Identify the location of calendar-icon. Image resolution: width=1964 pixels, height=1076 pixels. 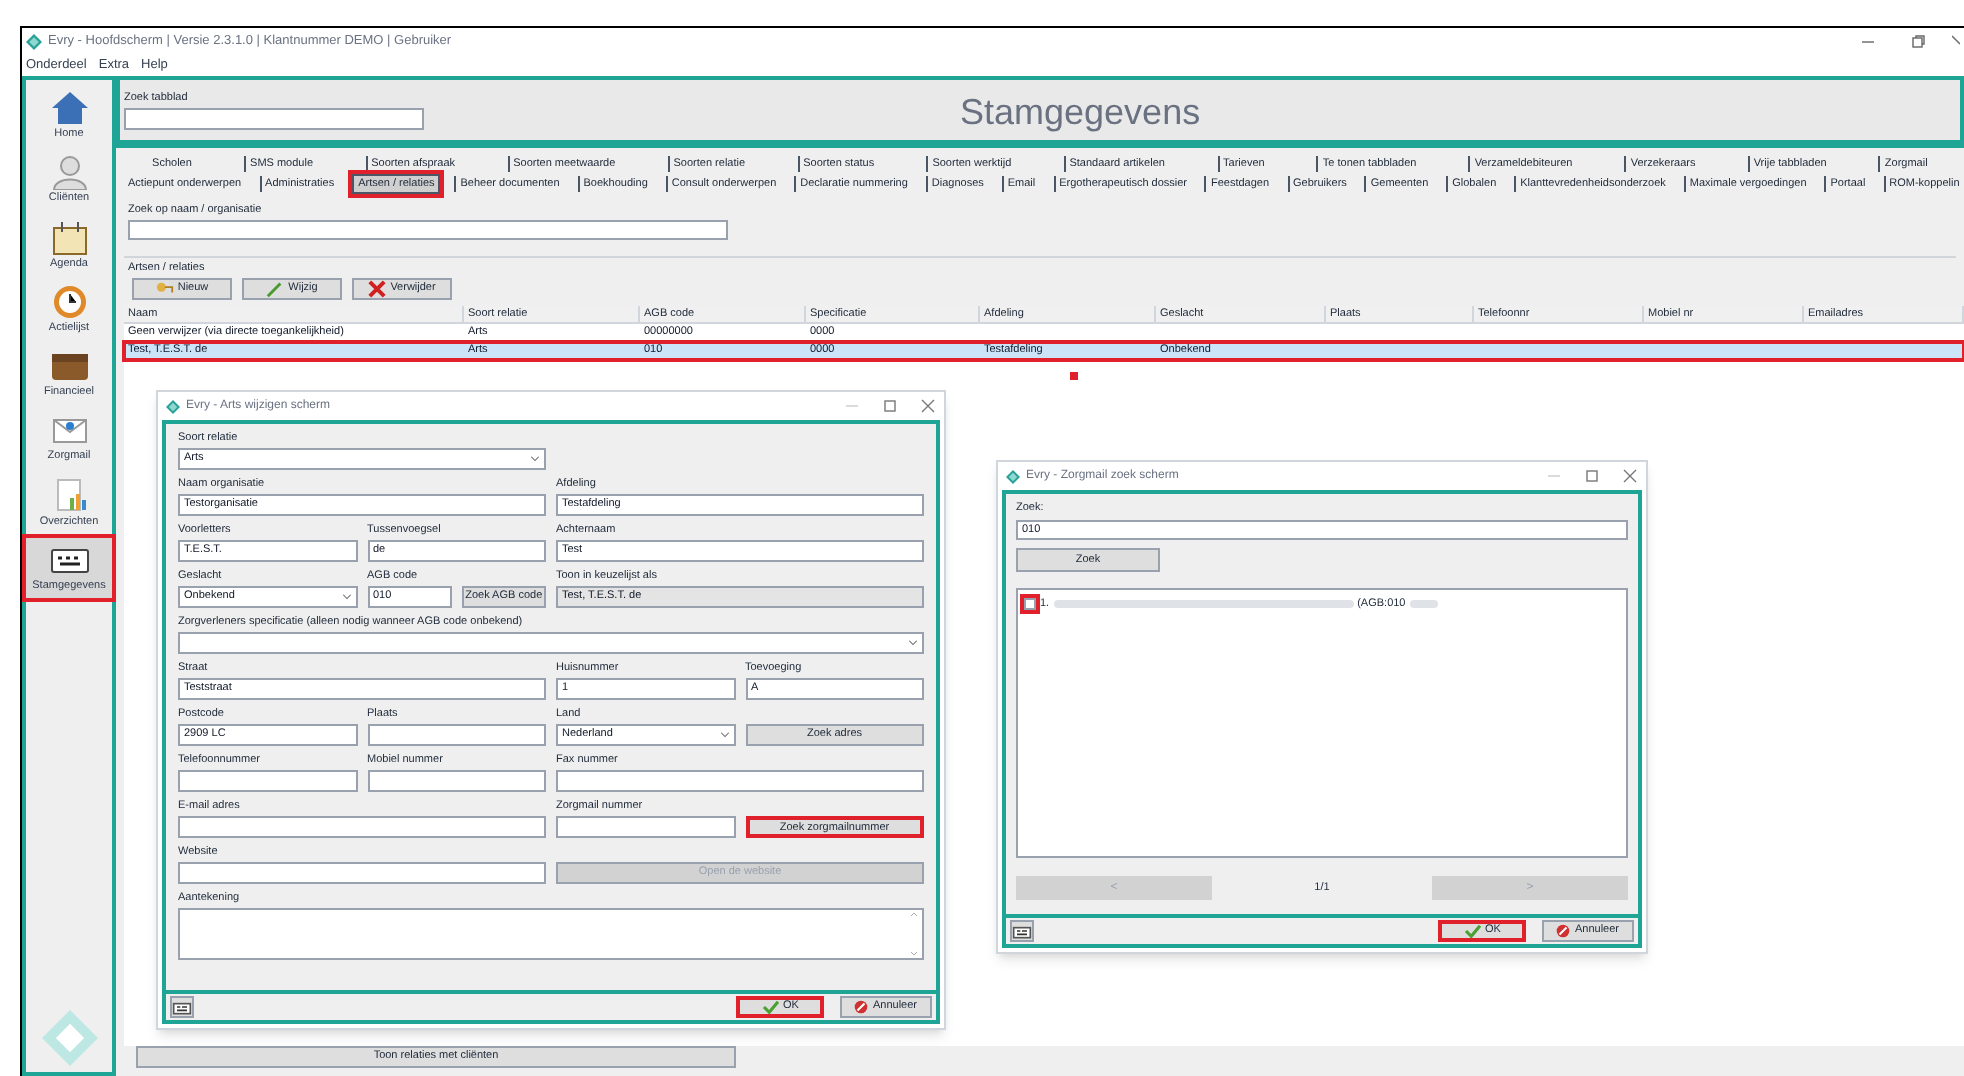
(69, 237).